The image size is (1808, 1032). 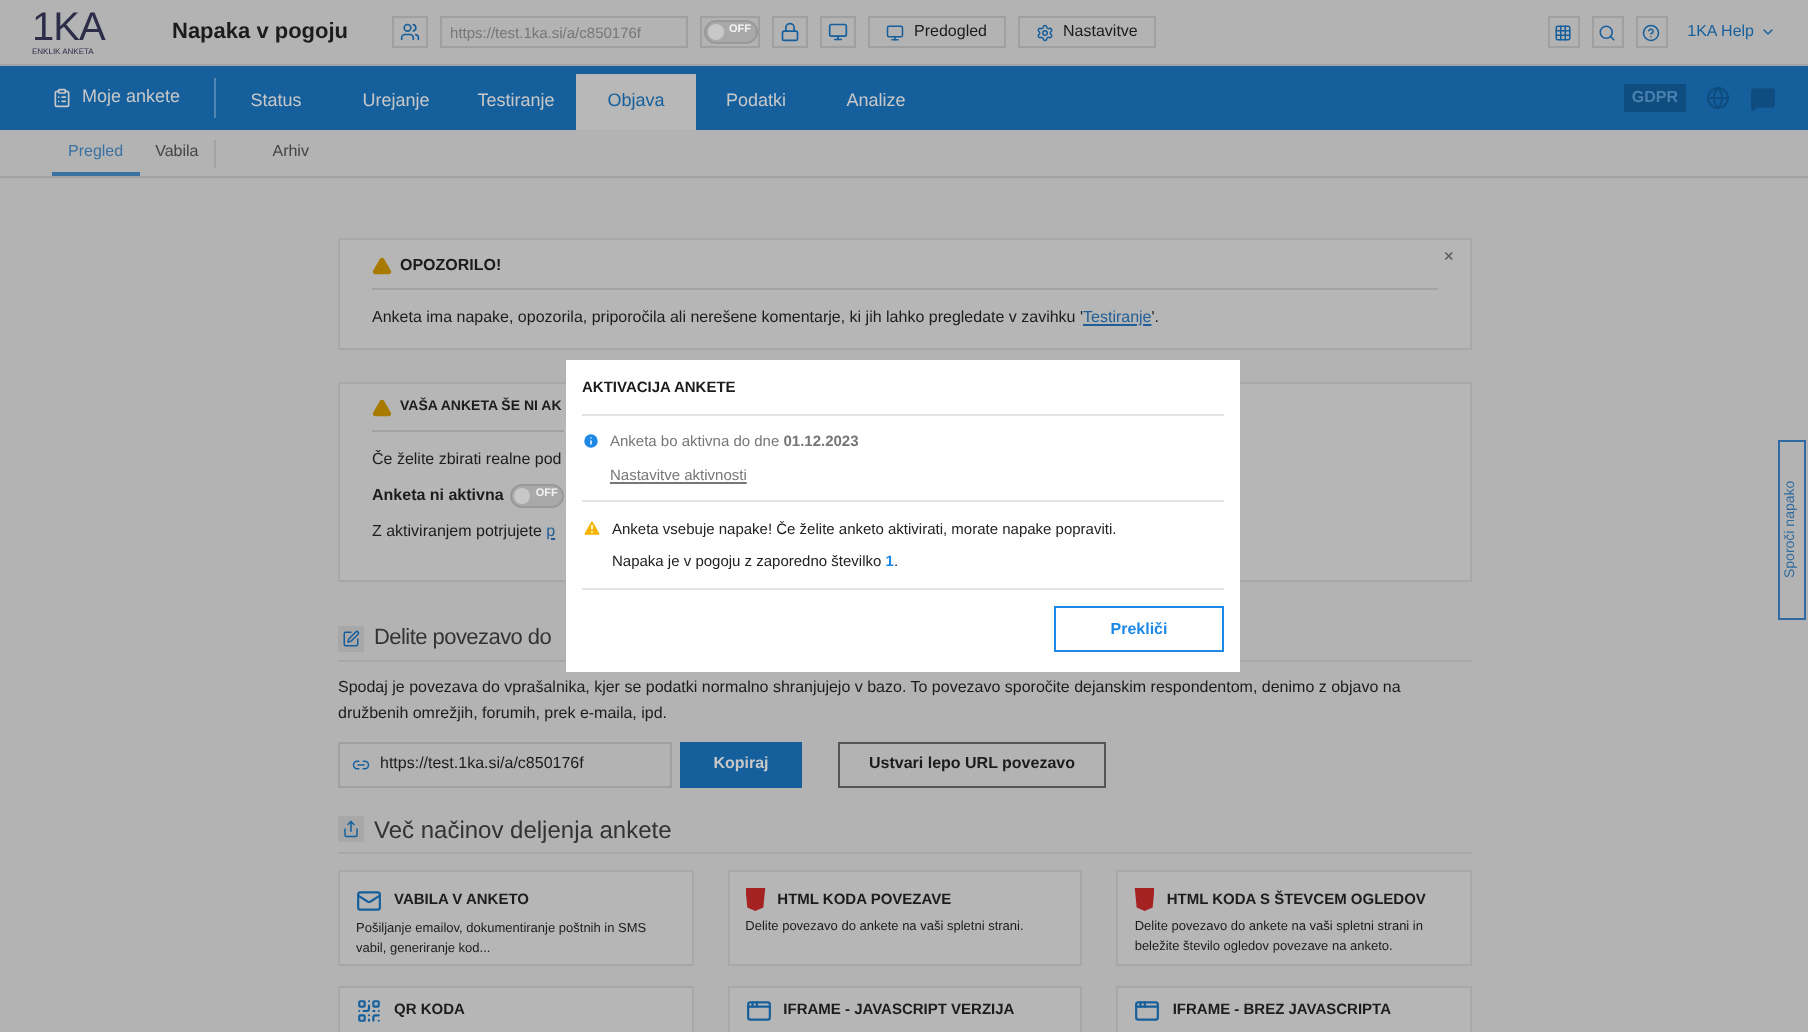 What do you see at coordinates (1768, 32) in the screenshot?
I see `chevron-down-icon` at bounding box center [1768, 32].